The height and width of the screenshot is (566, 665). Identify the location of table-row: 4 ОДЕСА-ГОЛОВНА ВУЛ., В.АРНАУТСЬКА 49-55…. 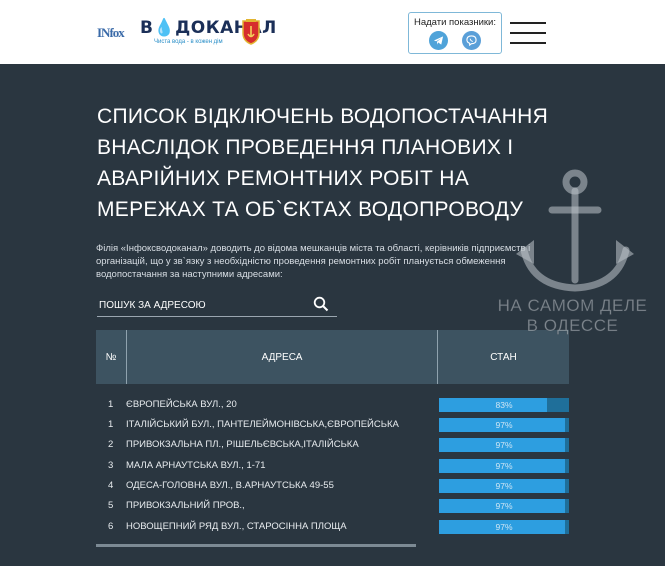
(332, 487).